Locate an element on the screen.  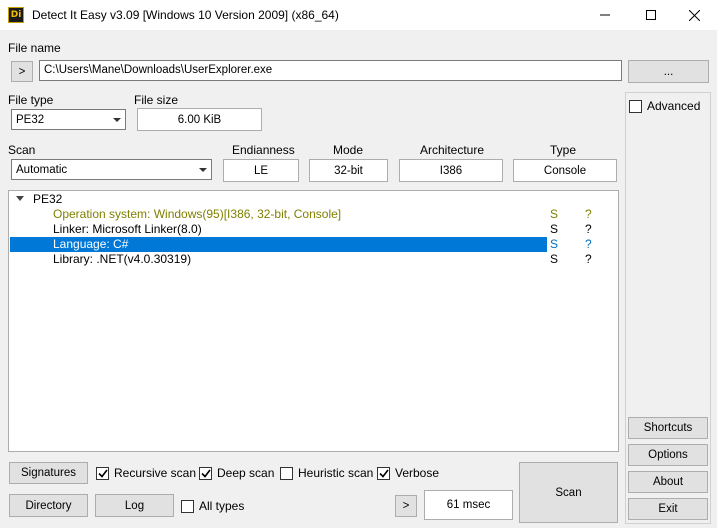
type-label: Type is located at coordinates (563, 150).